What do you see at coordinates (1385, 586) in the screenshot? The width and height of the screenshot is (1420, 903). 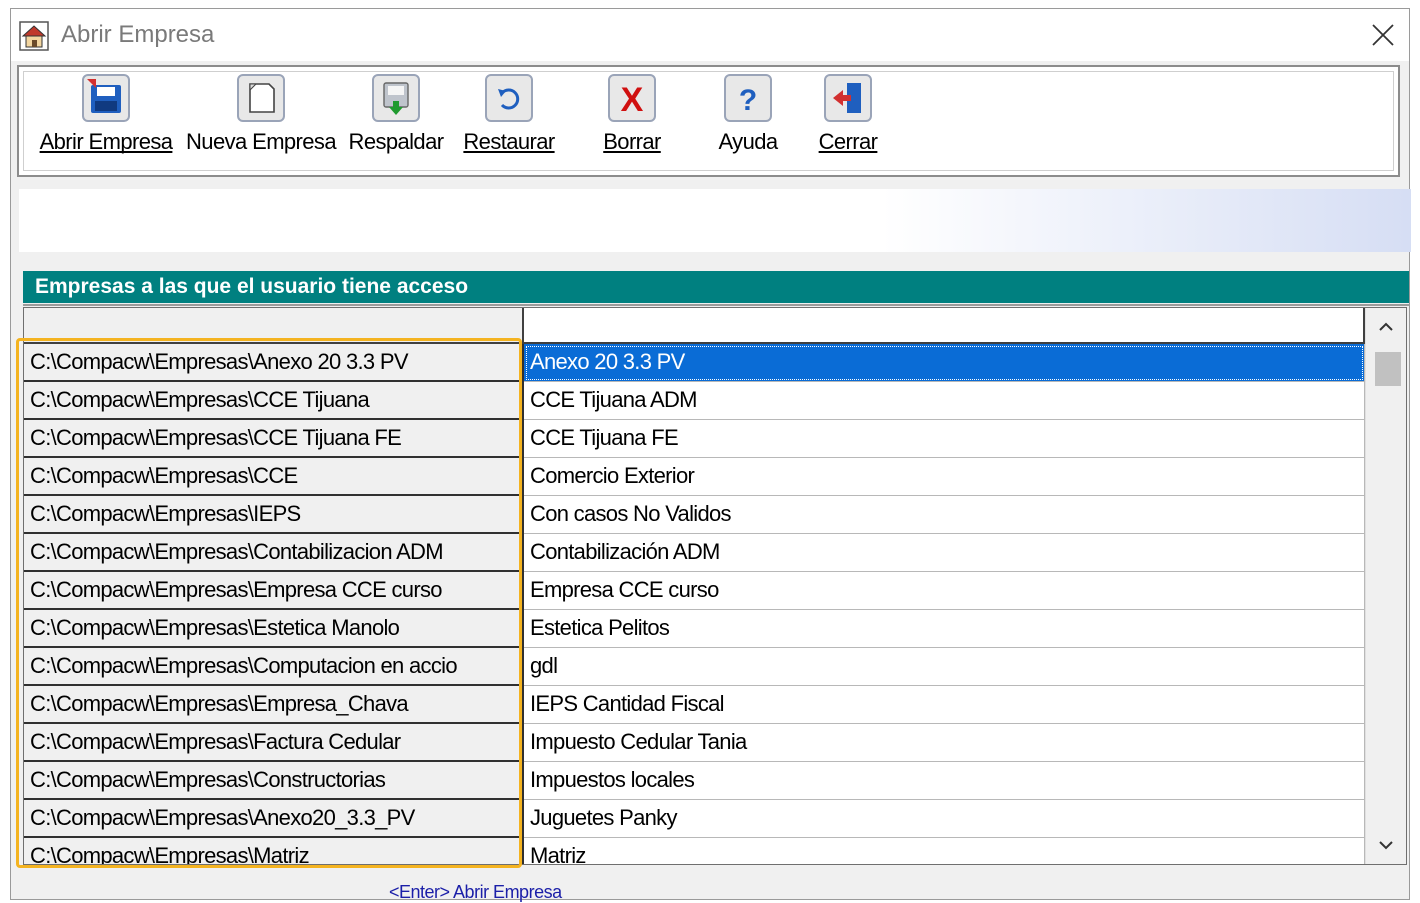 I see `vertical-scrollbar` at bounding box center [1385, 586].